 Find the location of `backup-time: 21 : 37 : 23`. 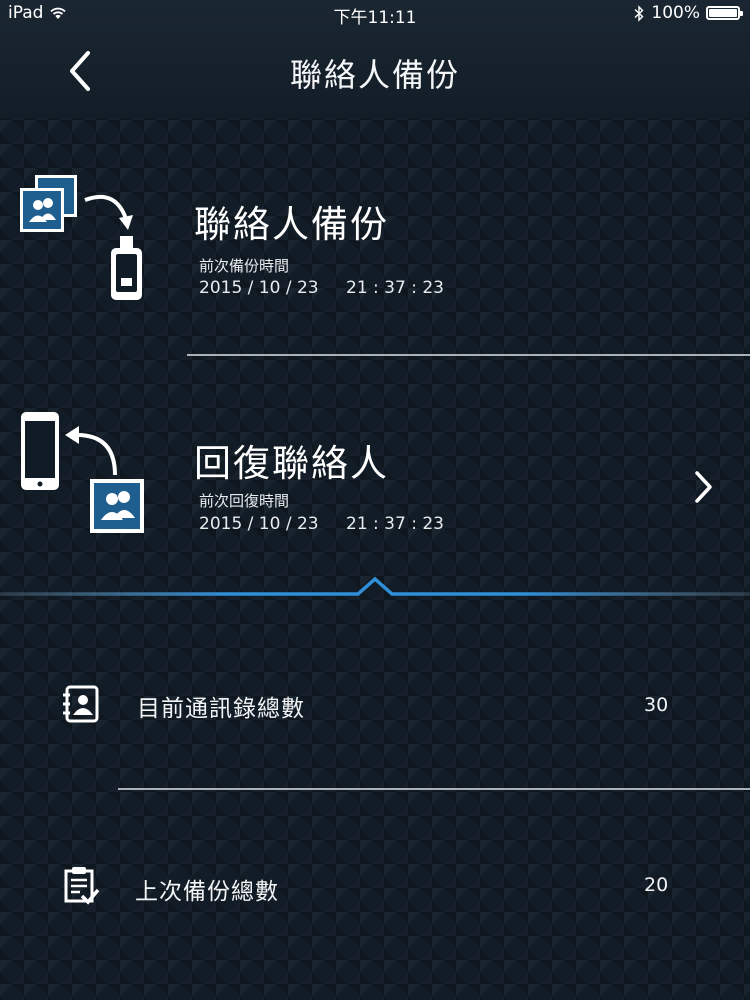

backup-time: 21 : 37 : 23 is located at coordinates (395, 288).